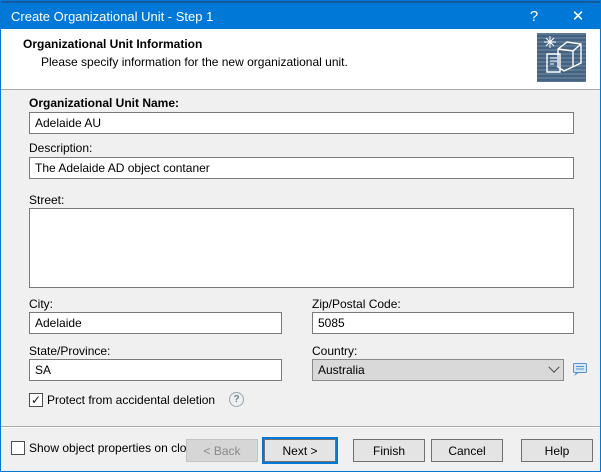 The image size is (601, 472). What do you see at coordinates (301, 123) in the screenshot?
I see `ou-name-input` at bounding box center [301, 123].